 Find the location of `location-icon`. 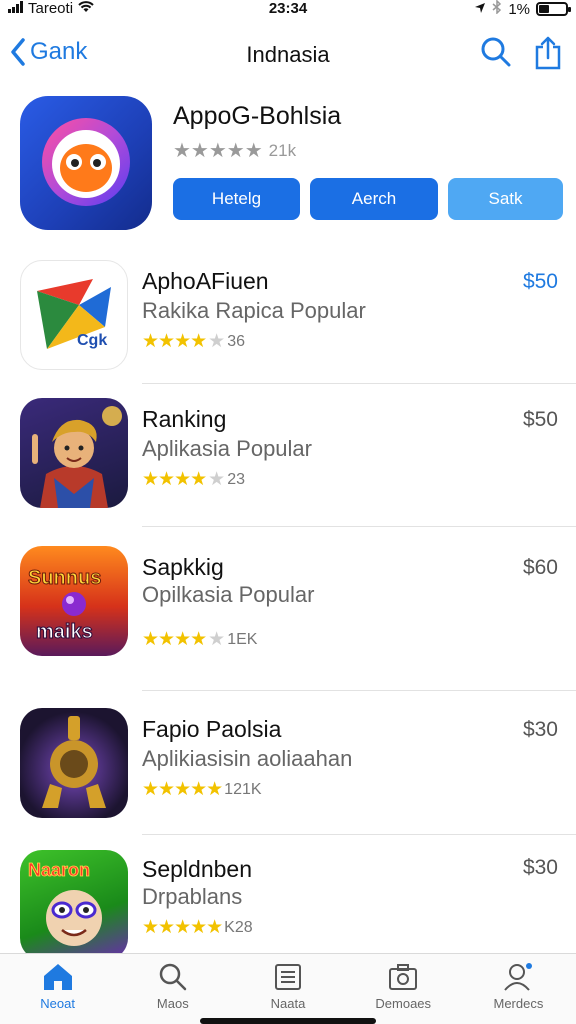

location-icon is located at coordinates (480, 9).